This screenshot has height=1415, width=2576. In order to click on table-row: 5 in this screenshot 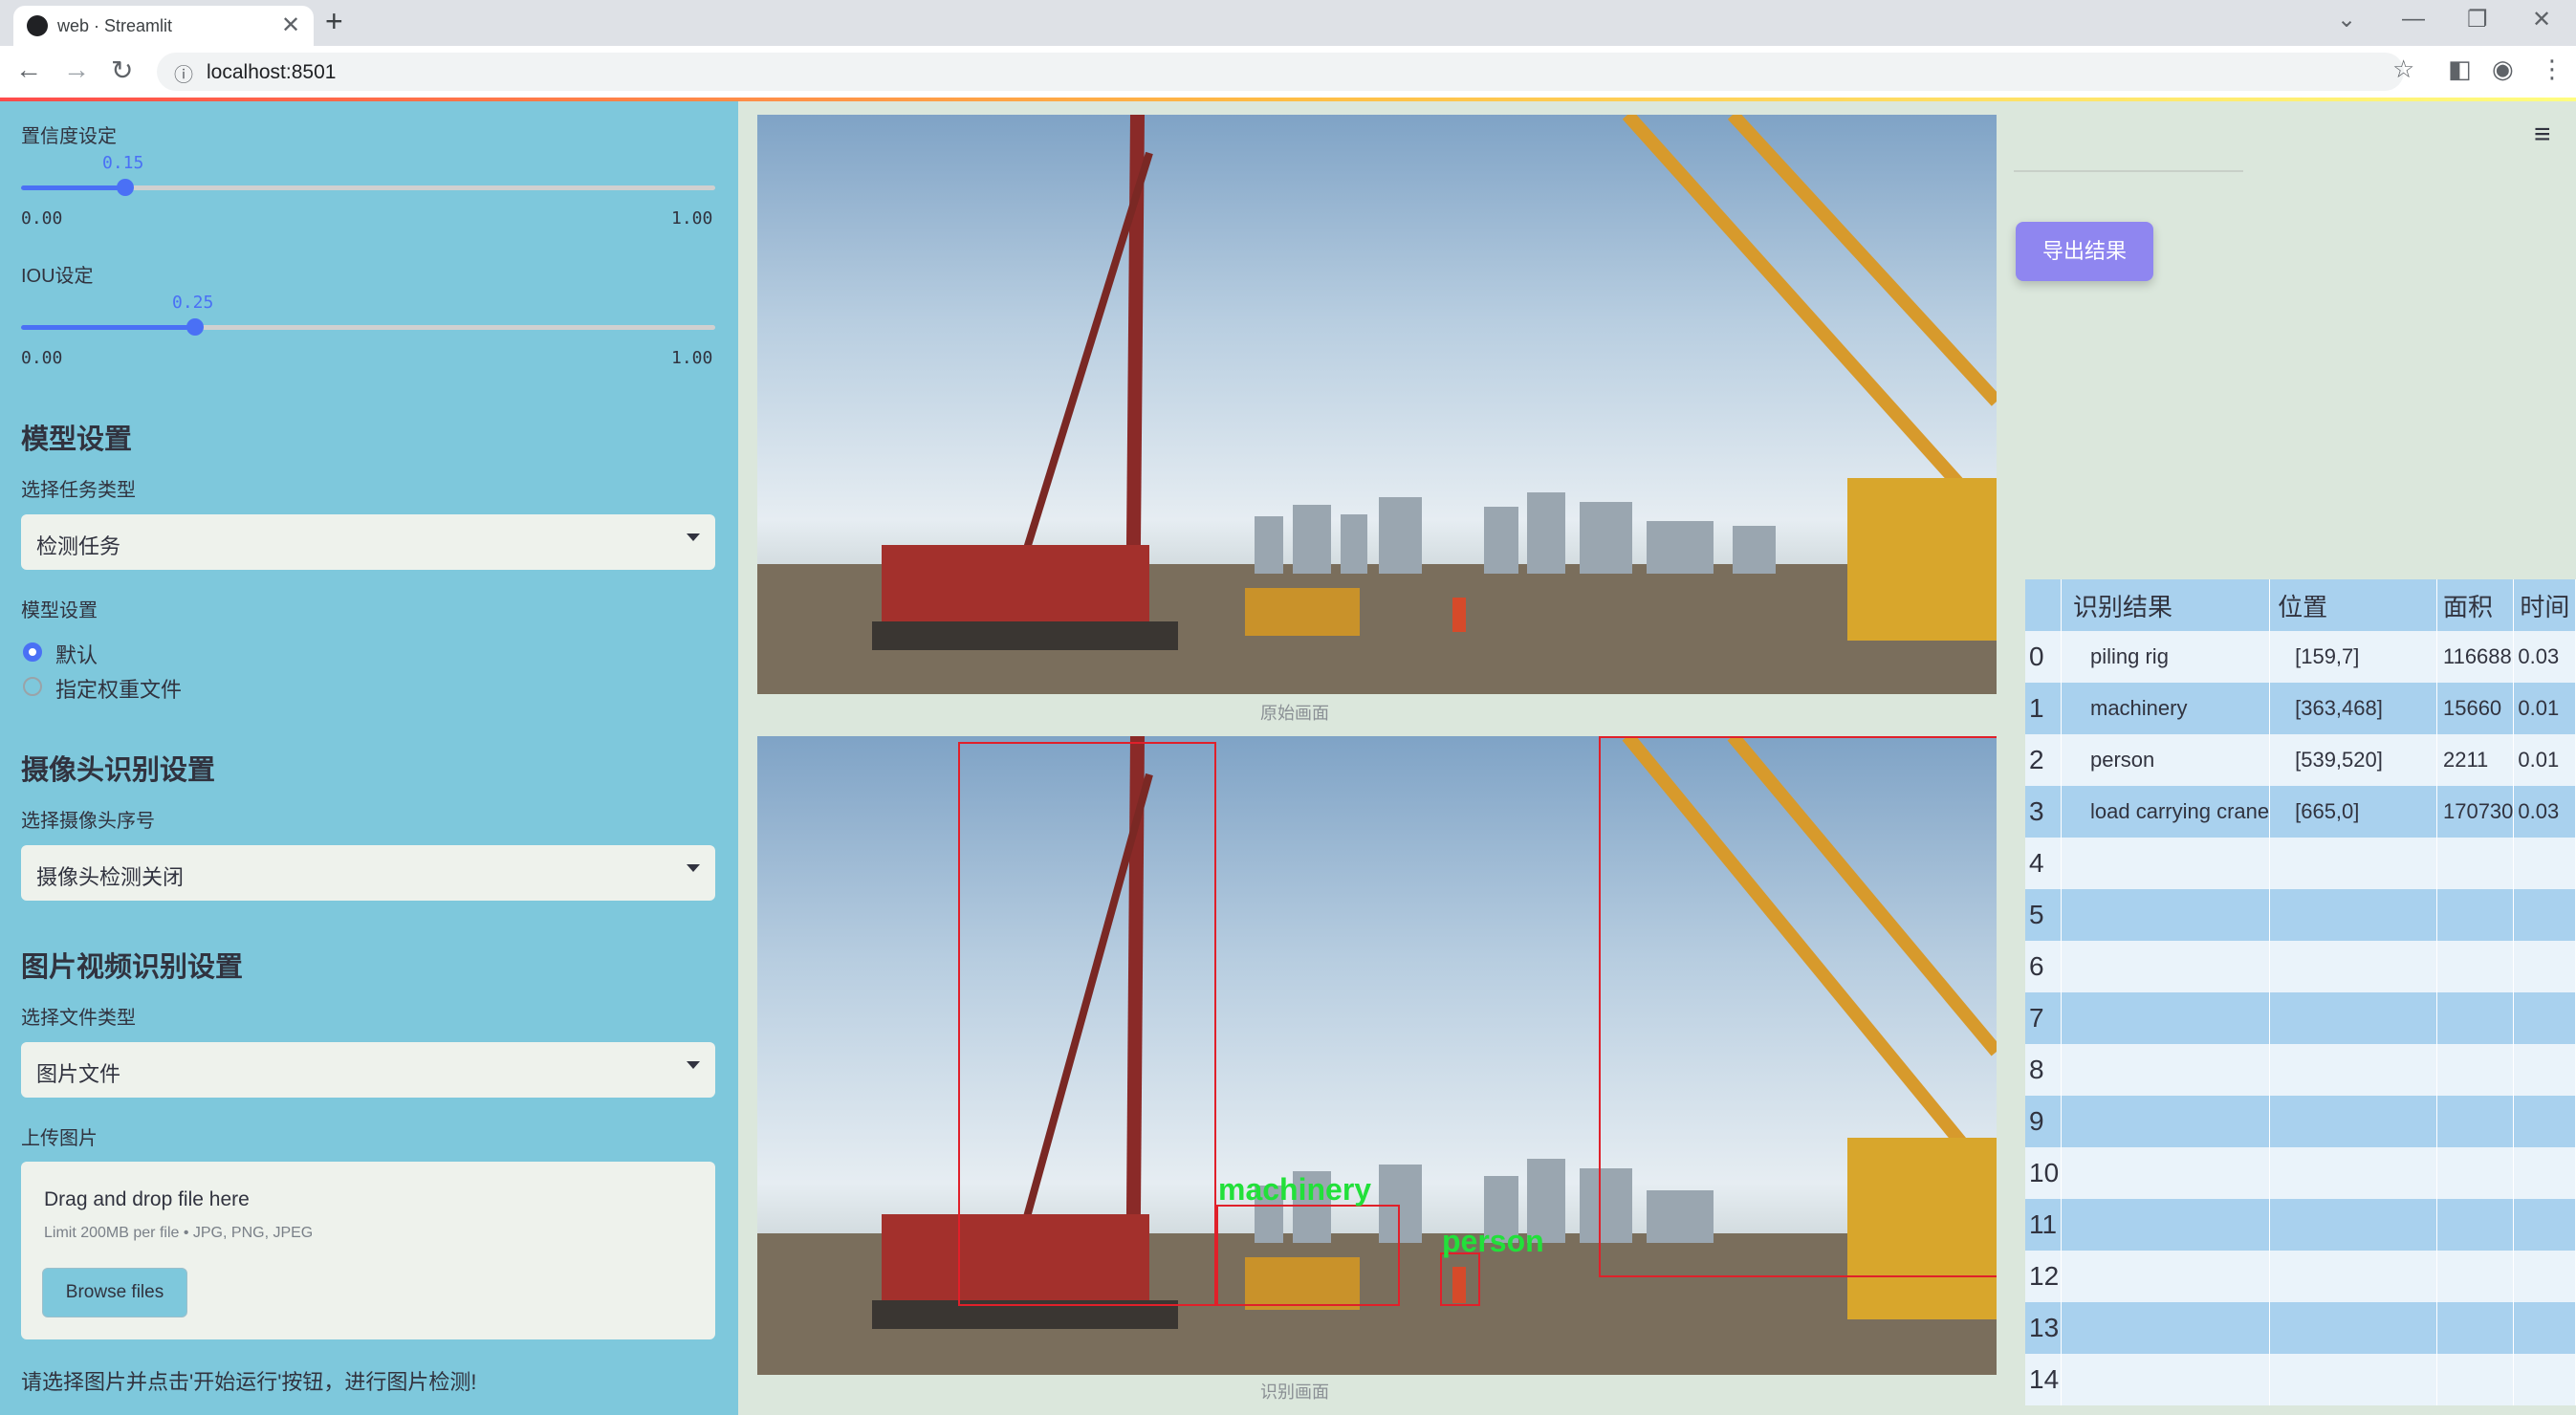, I will do `click(2300, 915)`.